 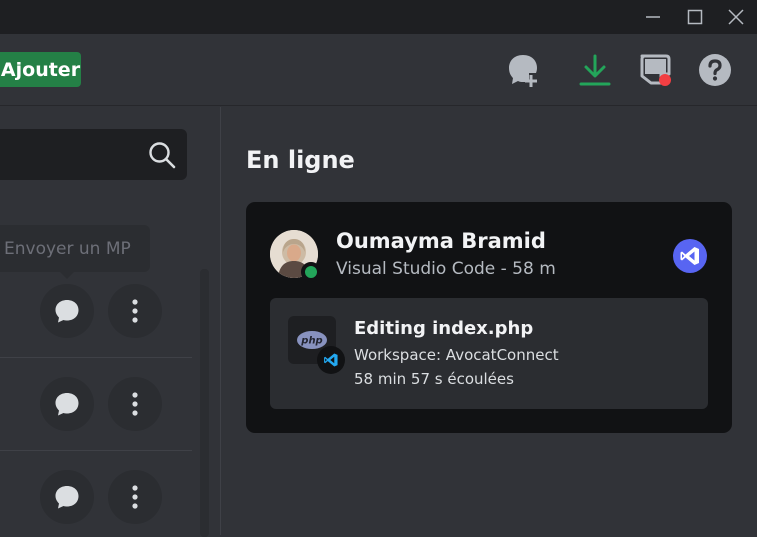 What do you see at coordinates (311, 341) in the screenshot?
I see `svg-text: php` at bounding box center [311, 341].